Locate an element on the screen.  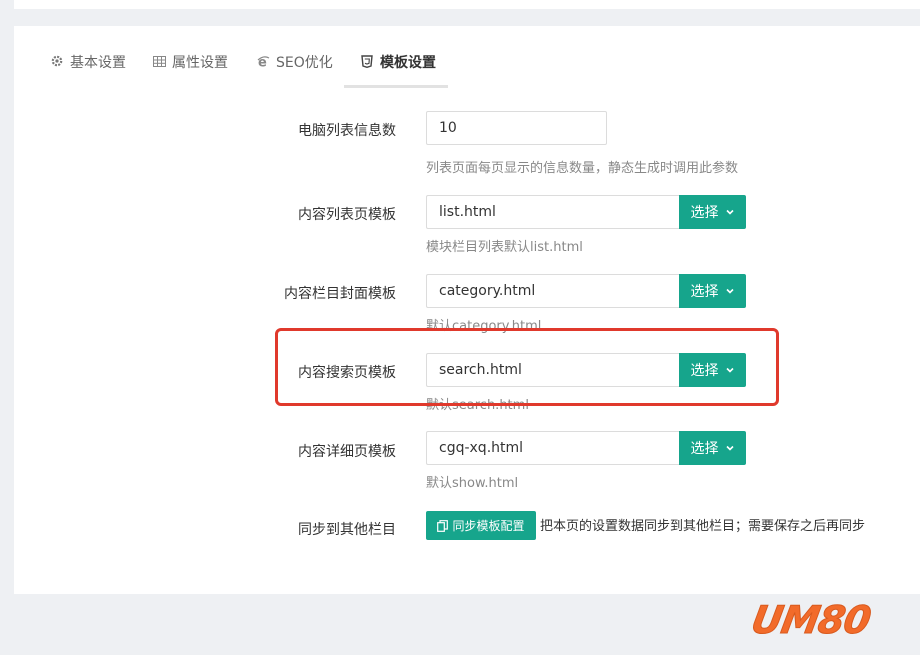
list-template-hint: 模块栏目列表默认list.html is located at coordinates (504, 247).